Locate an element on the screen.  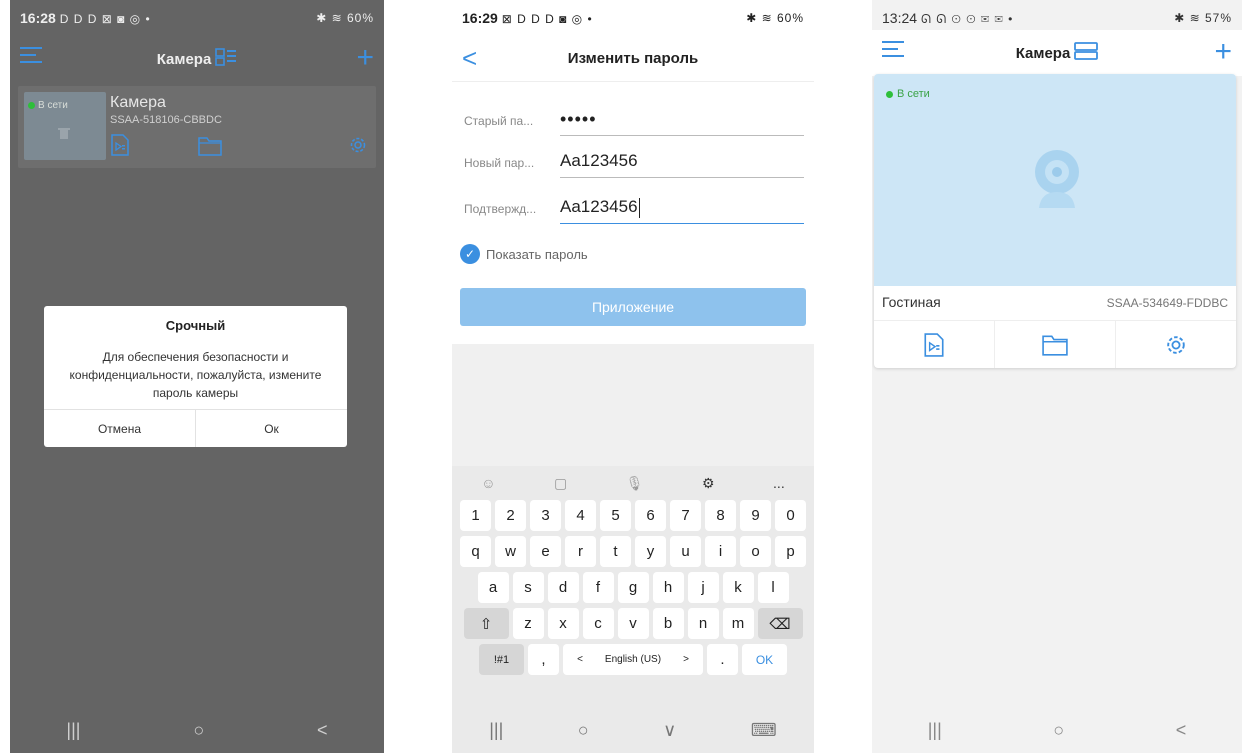
key: x is located at coordinates (563, 623).